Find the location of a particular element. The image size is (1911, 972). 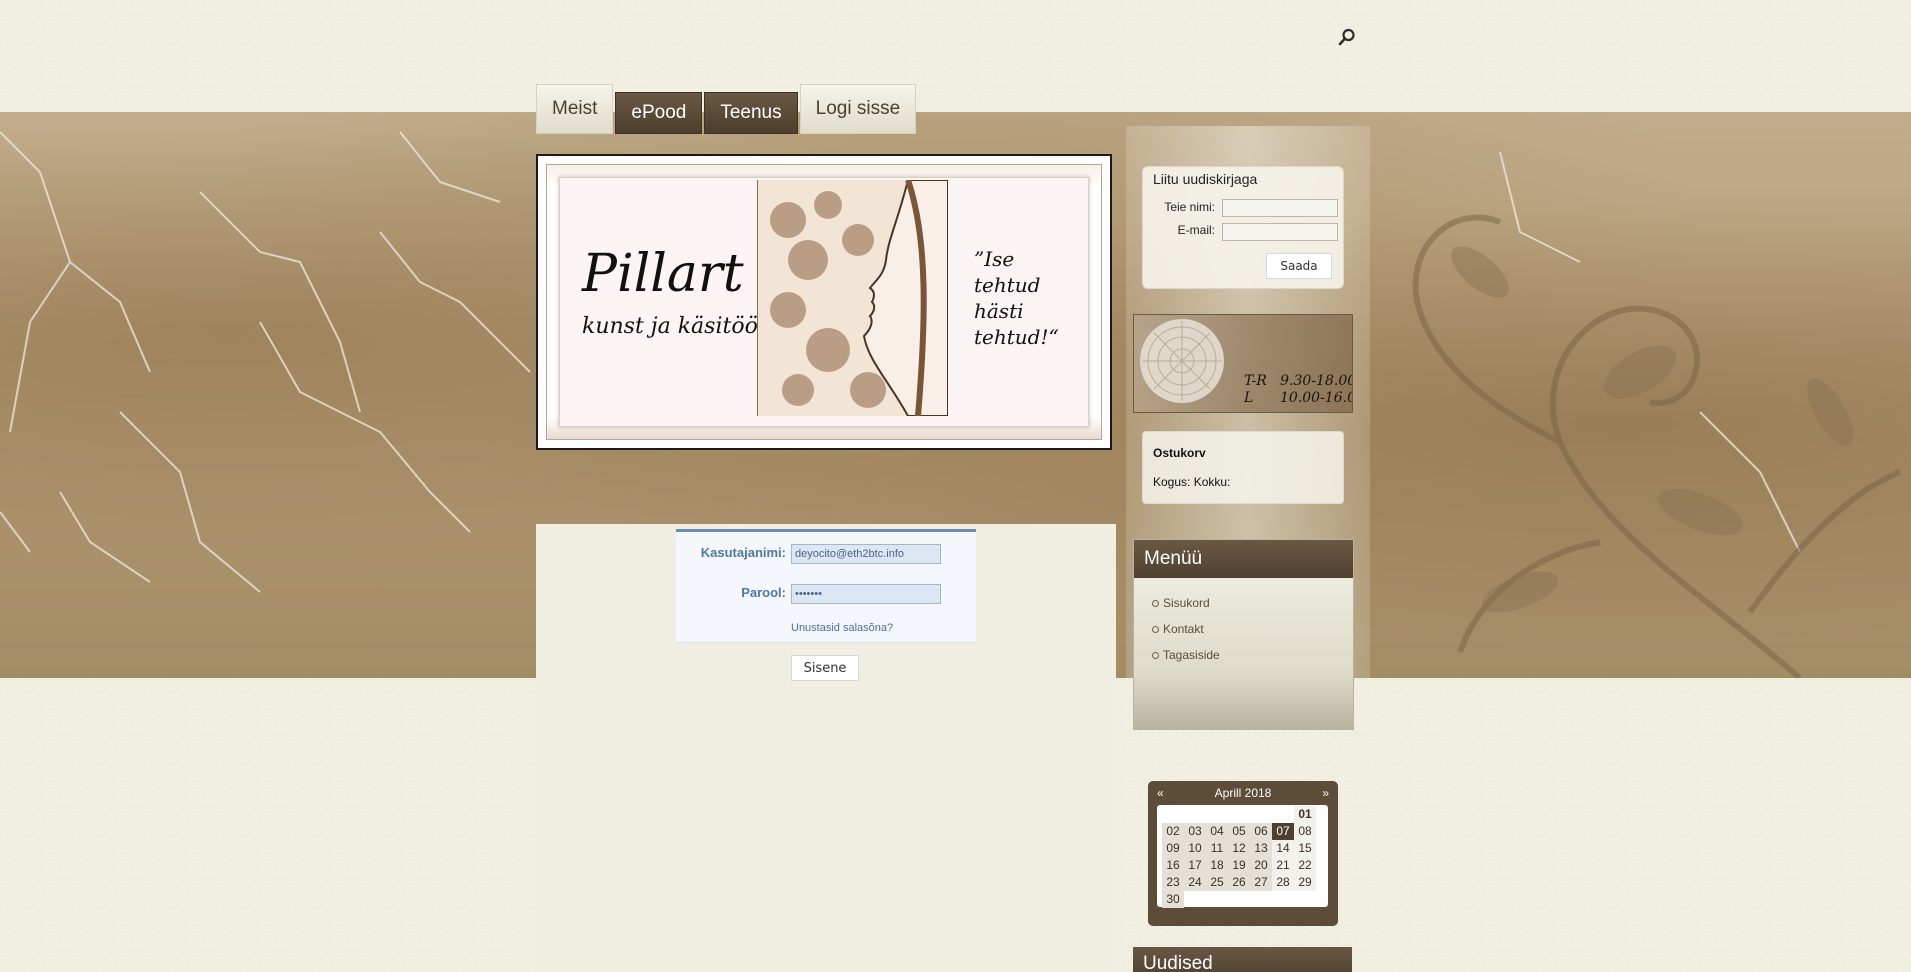

password-label: Parool: is located at coordinates (763, 592).